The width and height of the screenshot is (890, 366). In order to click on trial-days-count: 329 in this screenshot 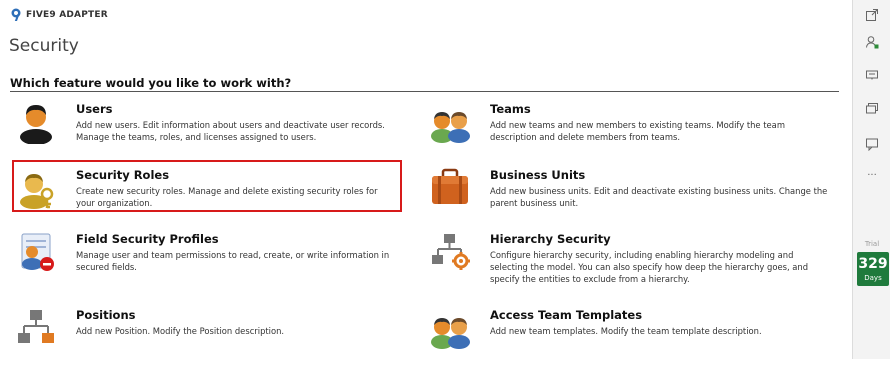, I will do `click(873, 264)`.